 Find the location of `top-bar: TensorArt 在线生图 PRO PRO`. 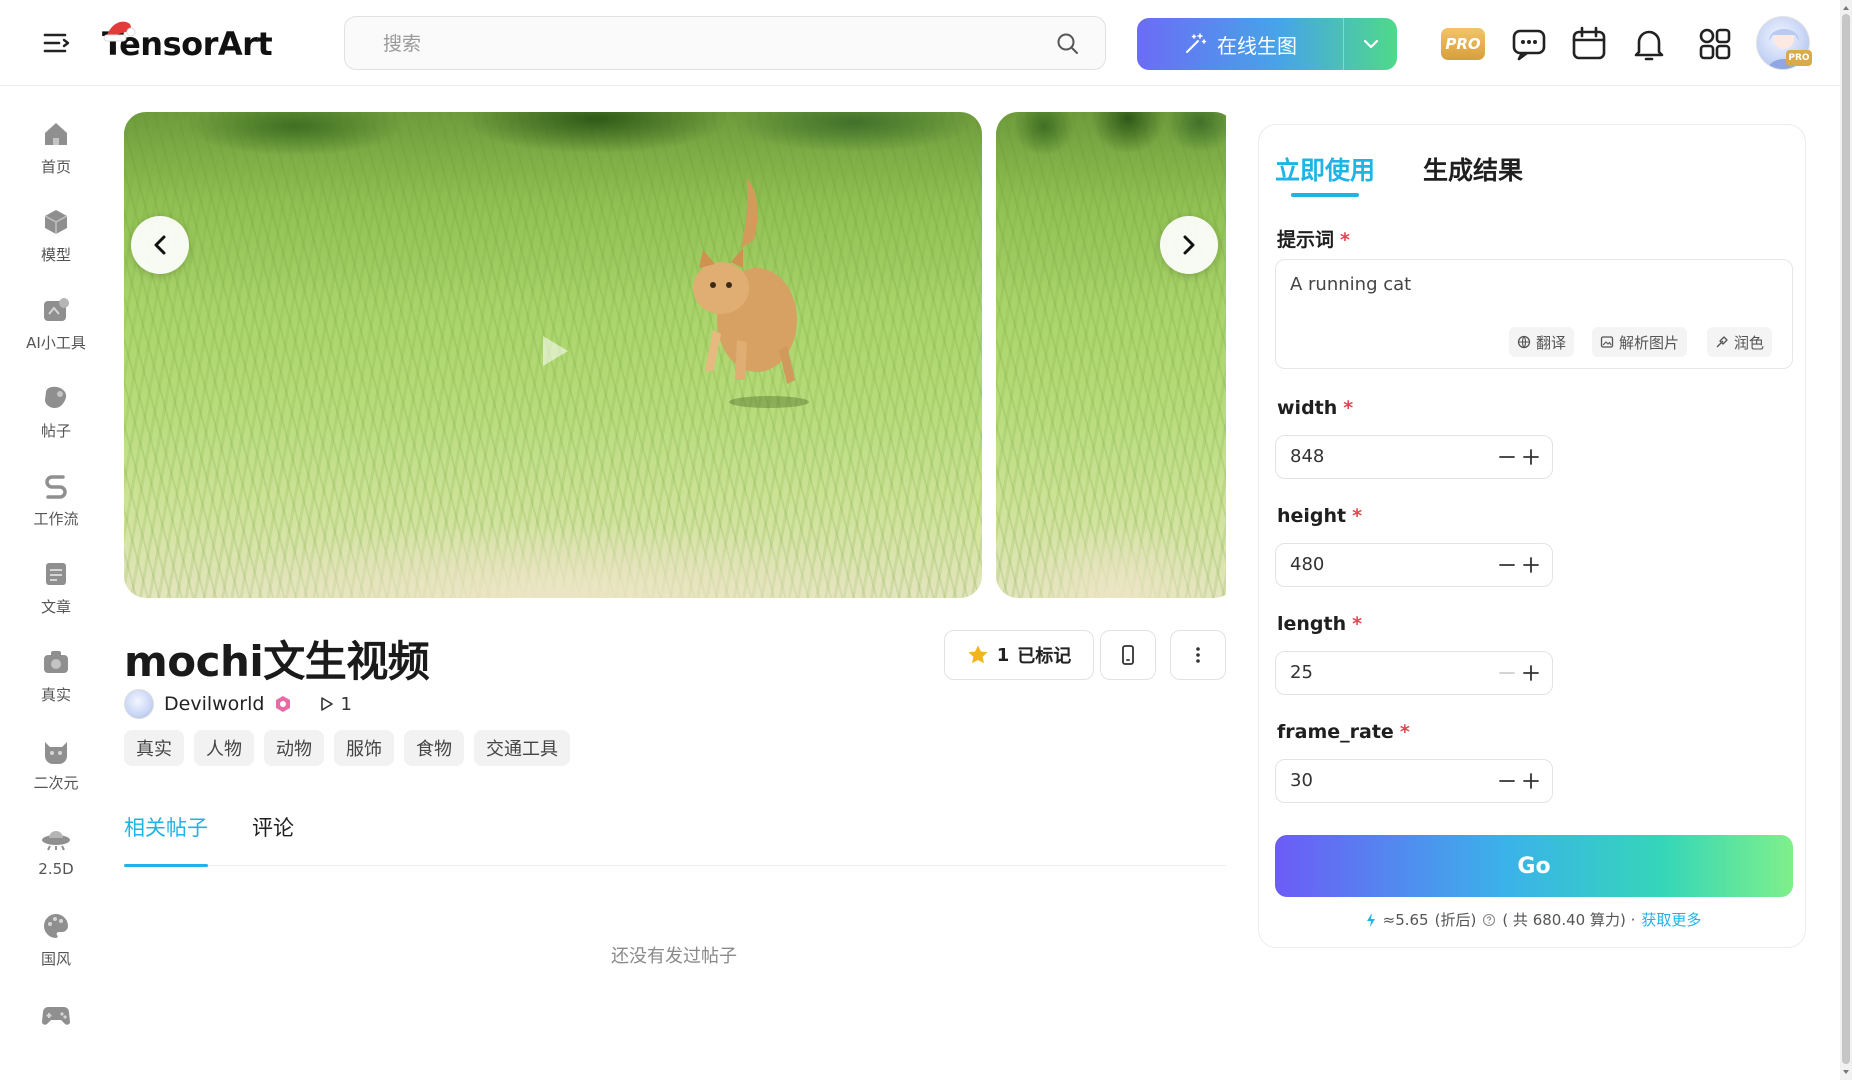

top-bar: TensorArt 在线生图 PRO PRO is located at coordinates (920, 43).